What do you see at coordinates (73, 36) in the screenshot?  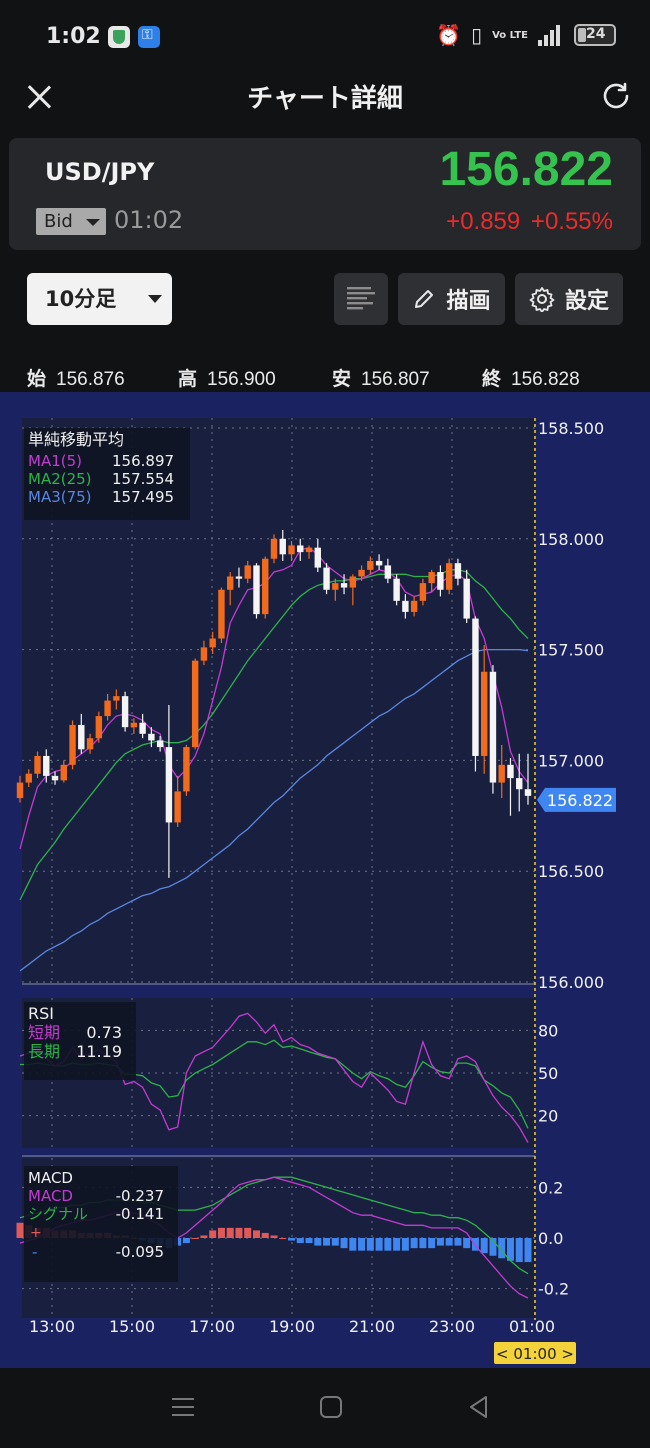 I see `status-time: 1:02` at bounding box center [73, 36].